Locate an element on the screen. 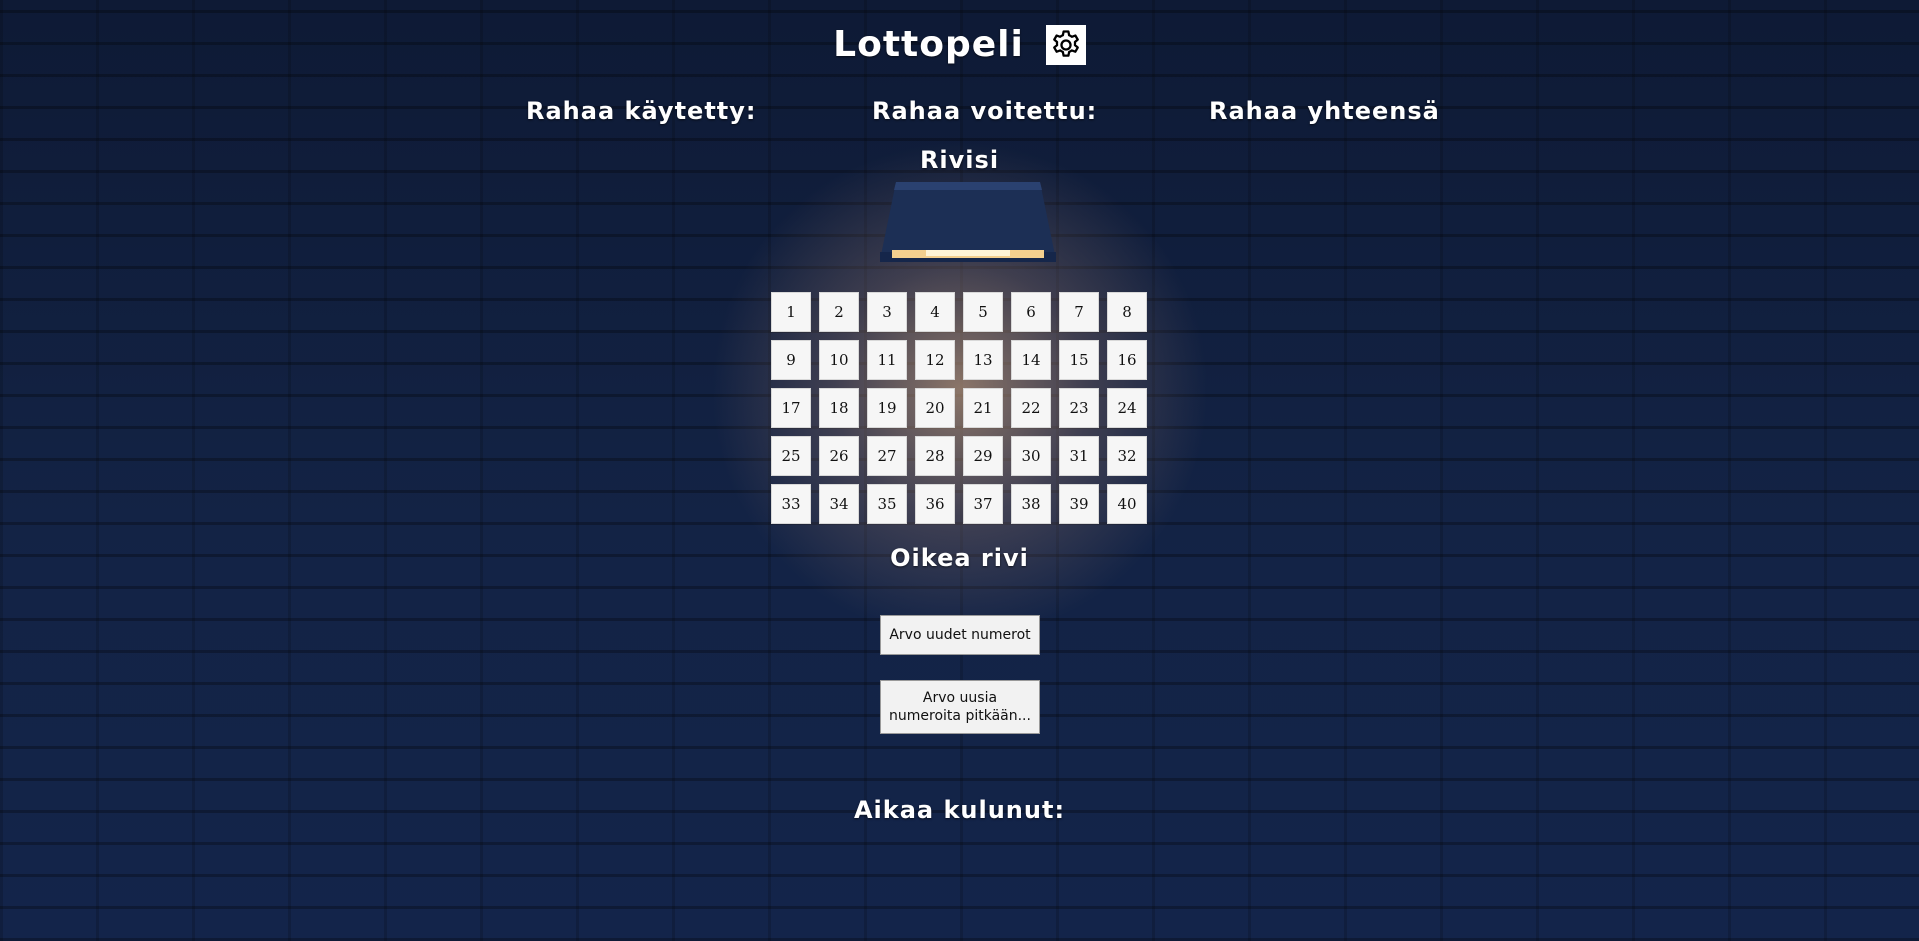  number-cell: 11 is located at coordinates (887, 360).